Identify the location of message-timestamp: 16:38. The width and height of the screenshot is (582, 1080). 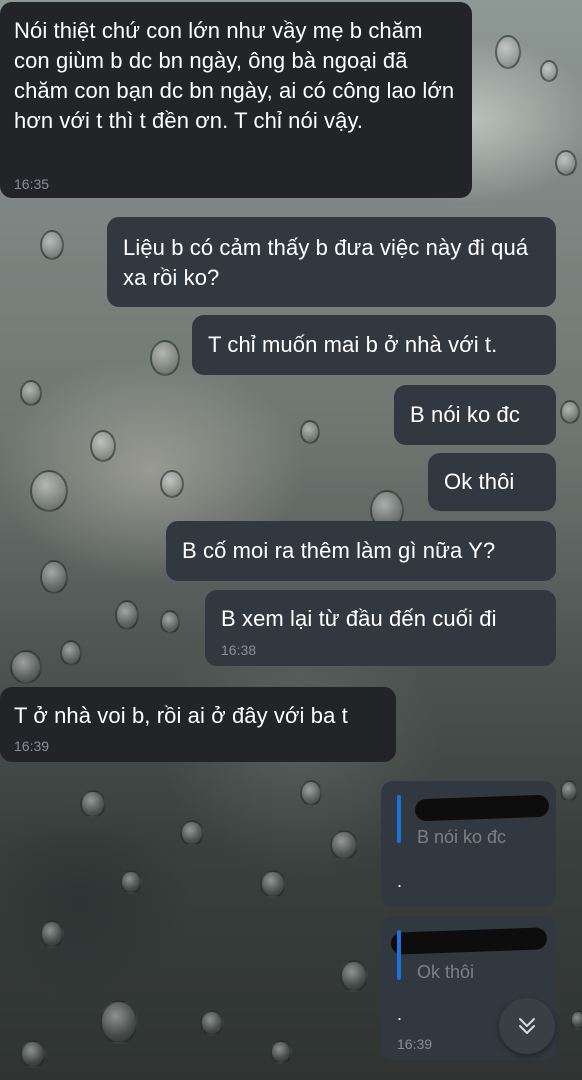
(239, 650).